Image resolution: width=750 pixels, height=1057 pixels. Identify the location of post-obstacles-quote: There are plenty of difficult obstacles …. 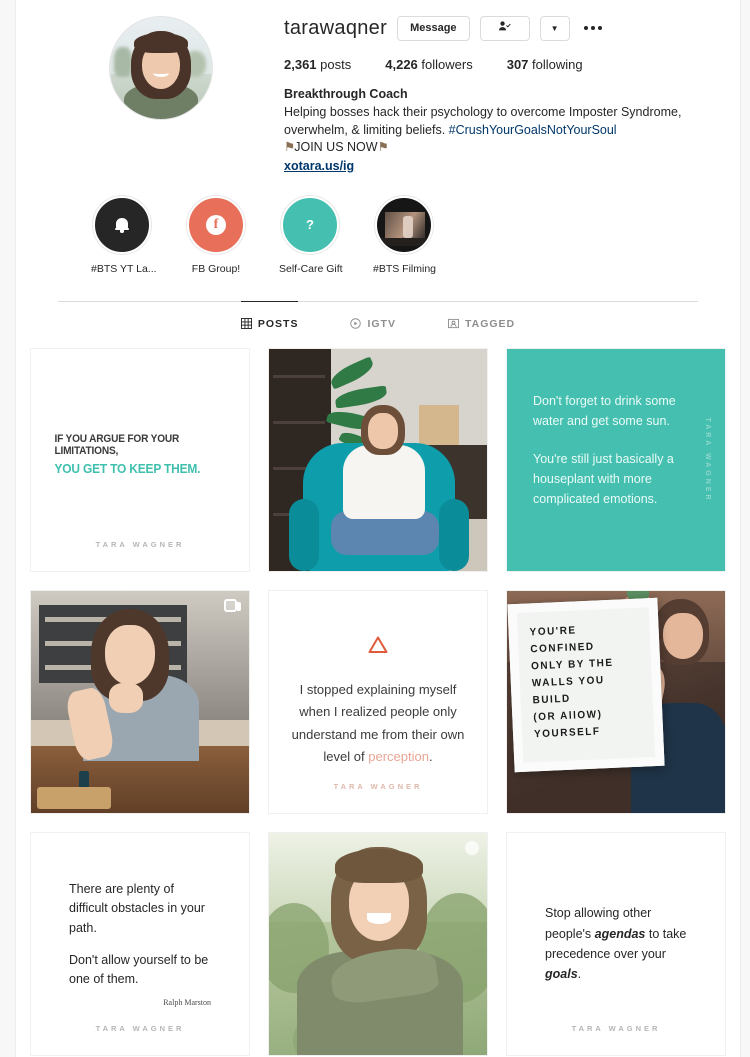
(140, 943).